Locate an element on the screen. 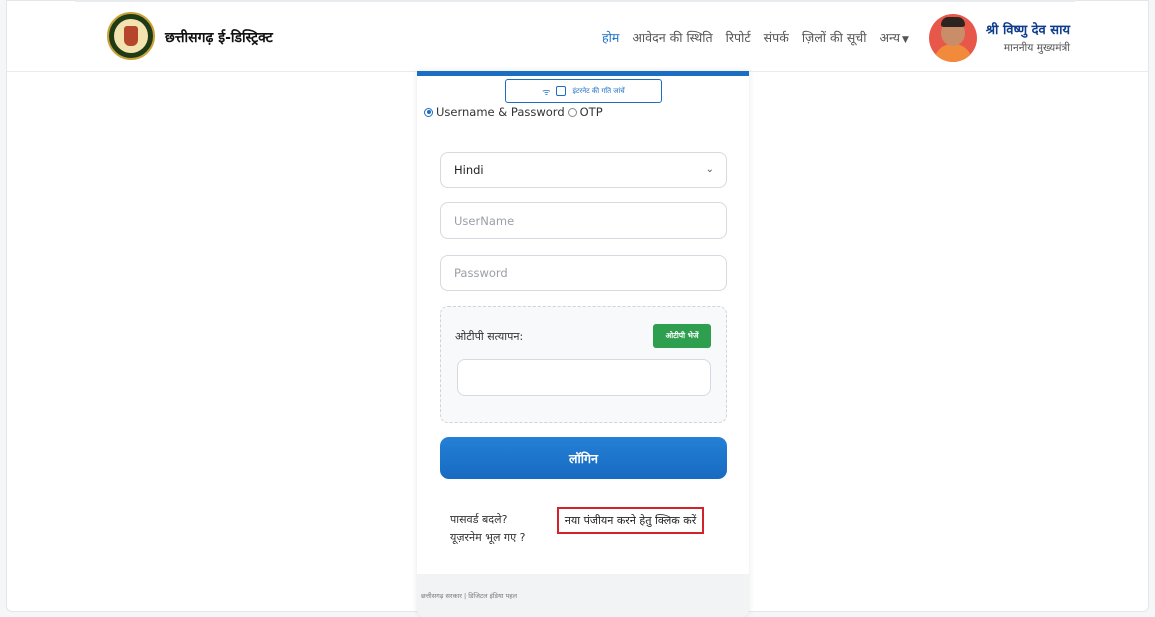 This screenshot has width=1155, height=617. emblem-inner is located at coordinates (131, 36).